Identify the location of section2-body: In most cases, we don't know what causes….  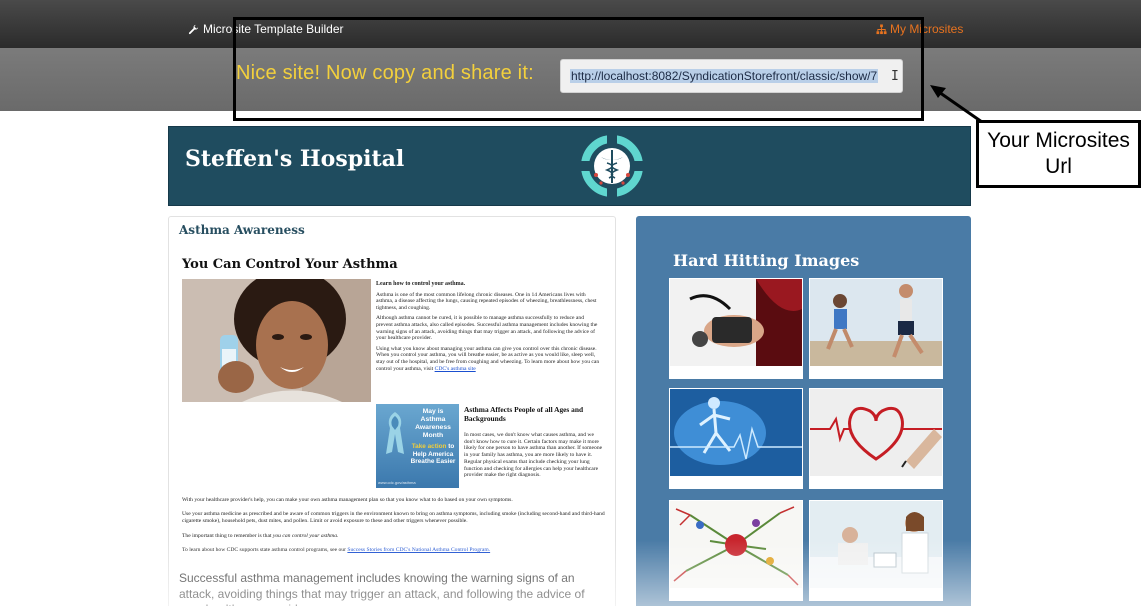
(533, 455).